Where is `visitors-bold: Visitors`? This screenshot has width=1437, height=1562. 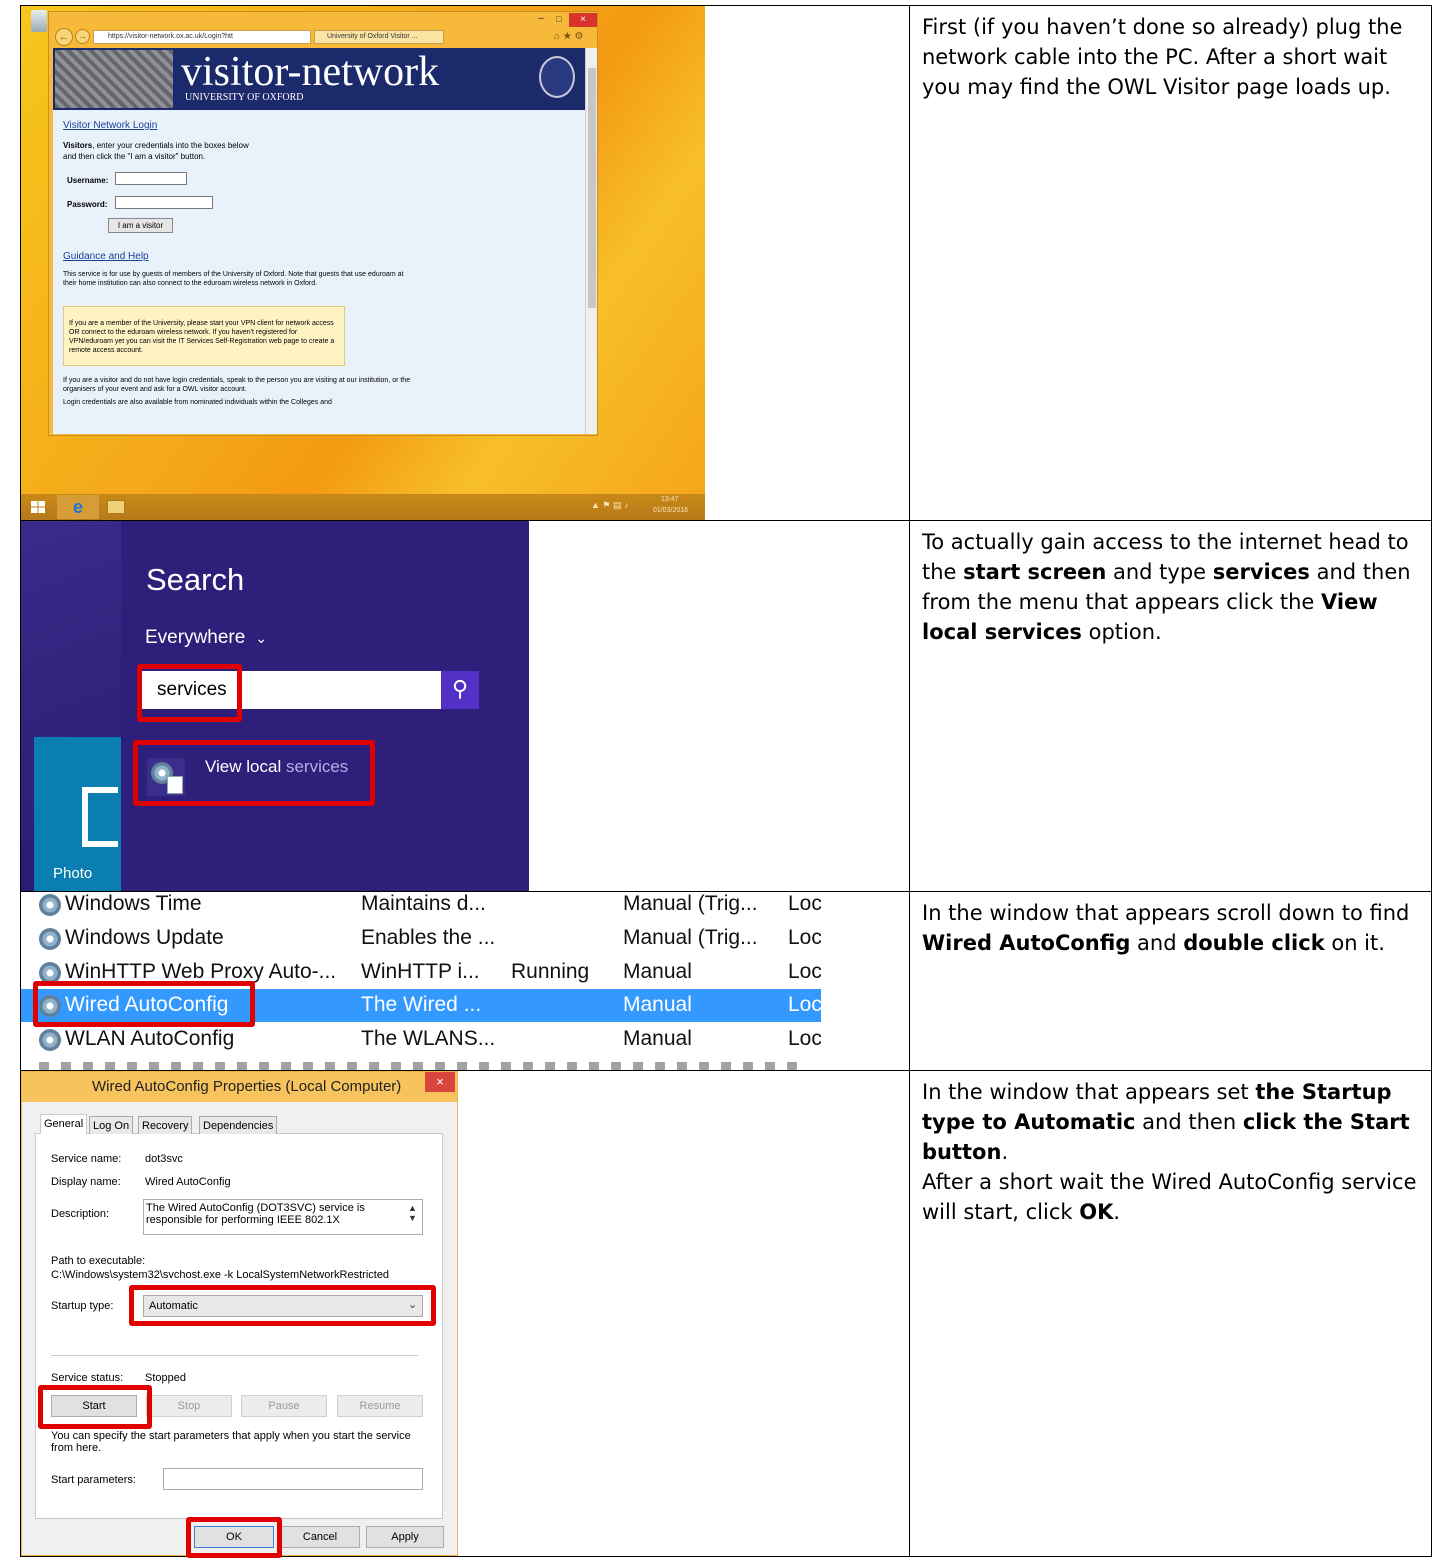
visitors-bold: Visitors is located at coordinates (78, 145).